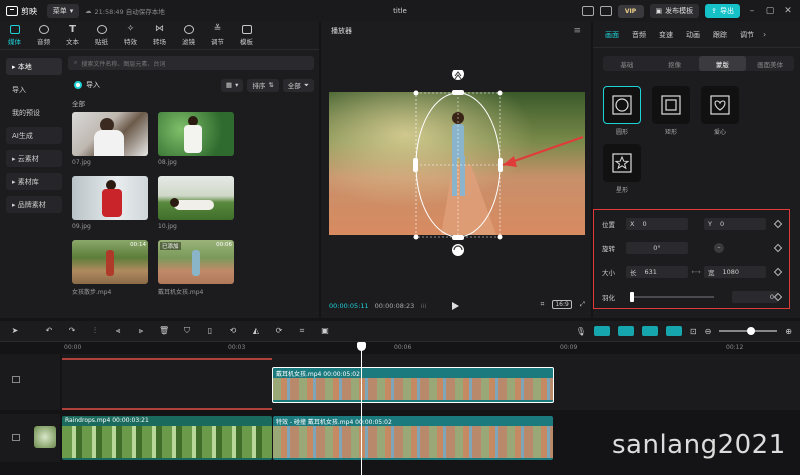 The height and width of the screenshot is (475, 800). Describe the element at coordinates (627, 63) in the screenshot. I see `subtab-basic: 基础` at that location.